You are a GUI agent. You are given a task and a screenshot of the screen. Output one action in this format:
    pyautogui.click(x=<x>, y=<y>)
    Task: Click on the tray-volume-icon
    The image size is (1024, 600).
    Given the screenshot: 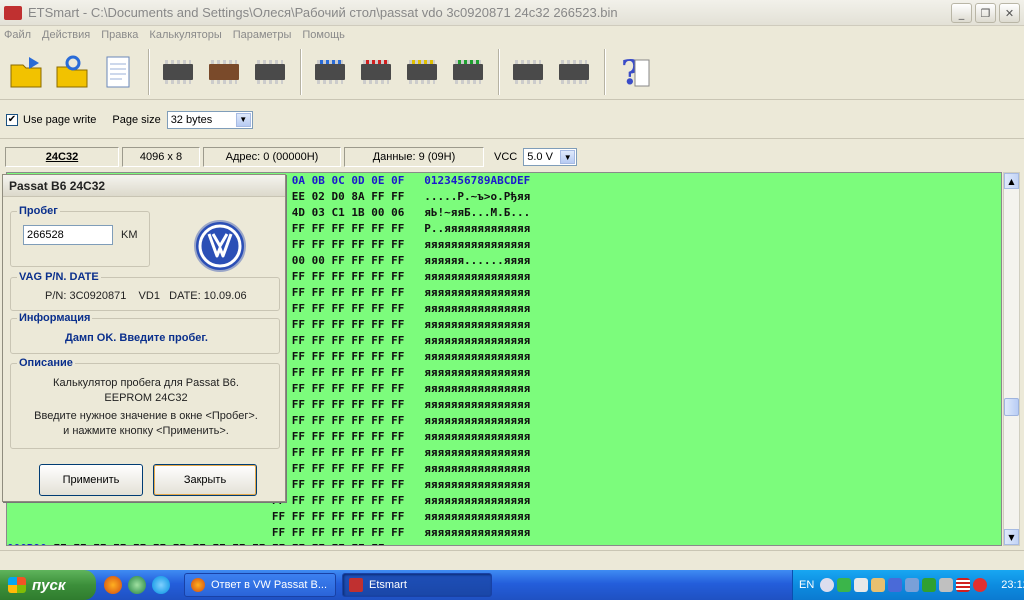 What is the action you would take?
    pyautogui.click(x=946, y=585)
    